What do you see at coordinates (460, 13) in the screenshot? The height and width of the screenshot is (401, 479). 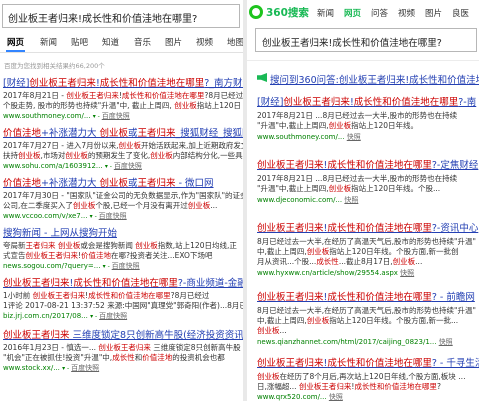 I see `nav-doctor: 良医` at bounding box center [460, 13].